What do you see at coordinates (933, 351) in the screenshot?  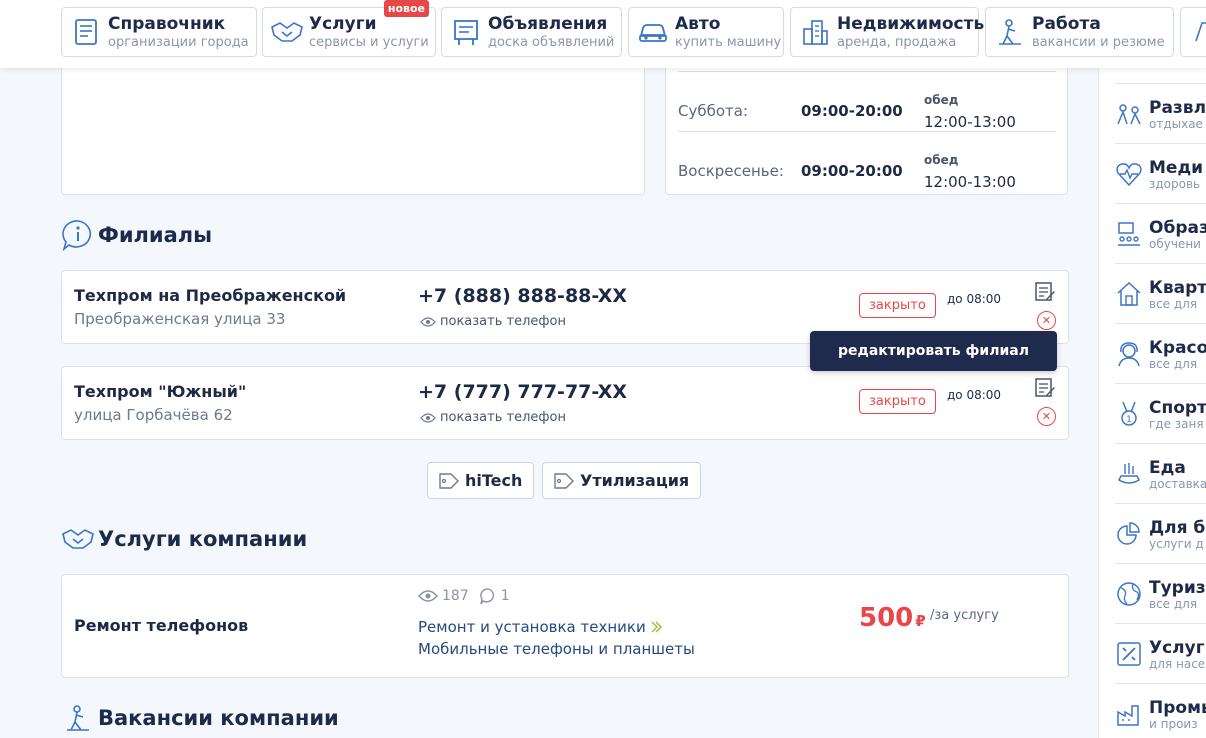 I see `edit-branch-tooltip: редактировать филиал` at bounding box center [933, 351].